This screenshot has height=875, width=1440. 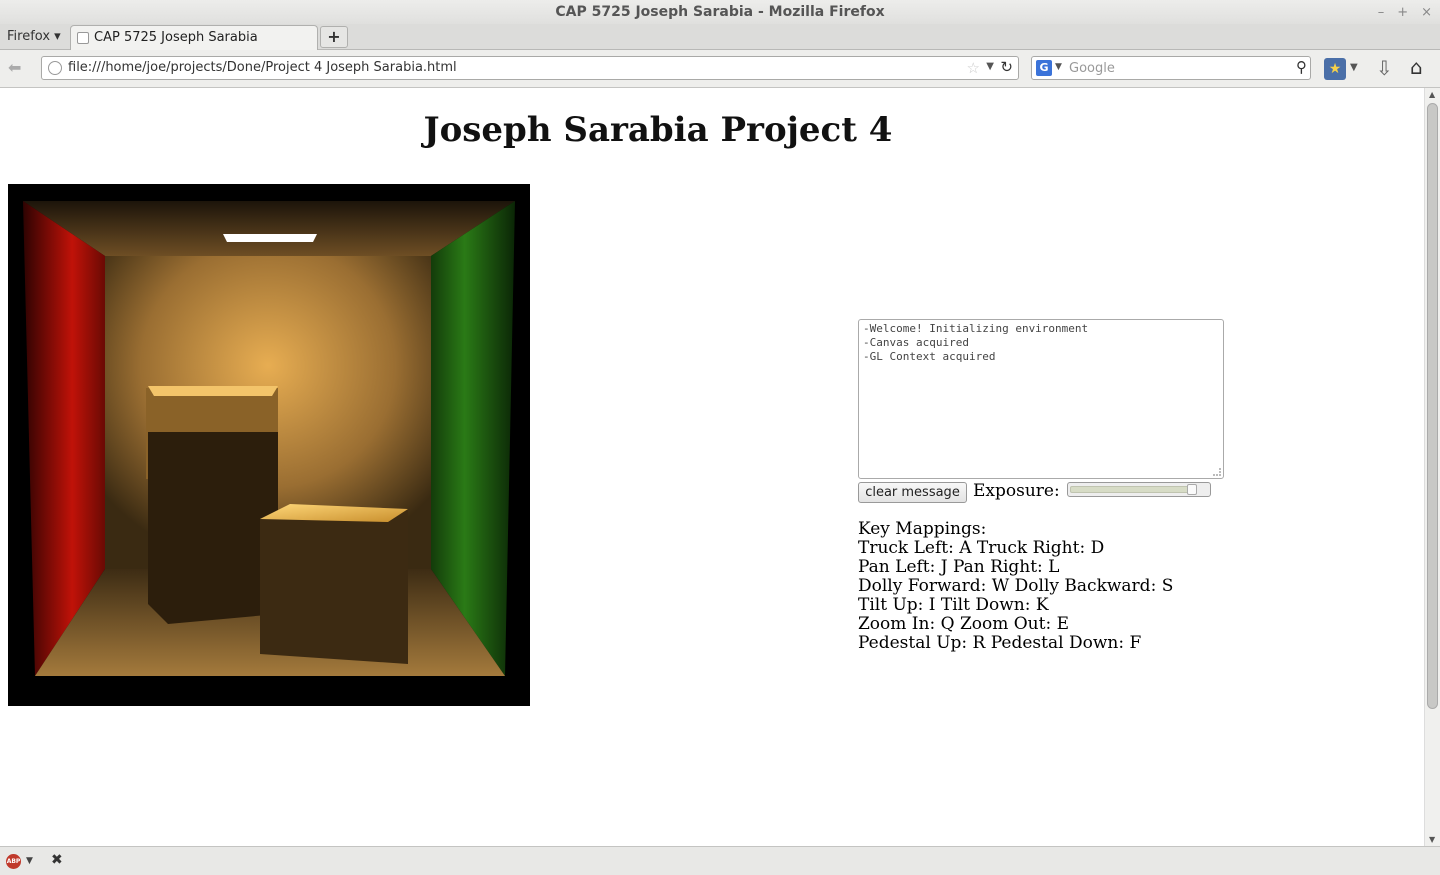 I want to click on search-engine-dropdown-icon: ▼, so click(x=1058, y=67).